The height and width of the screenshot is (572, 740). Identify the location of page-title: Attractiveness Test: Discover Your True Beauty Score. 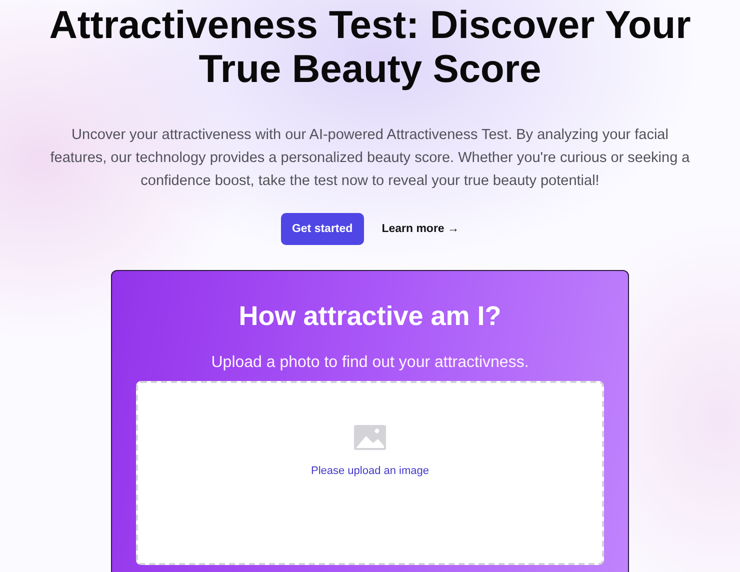
(370, 48).